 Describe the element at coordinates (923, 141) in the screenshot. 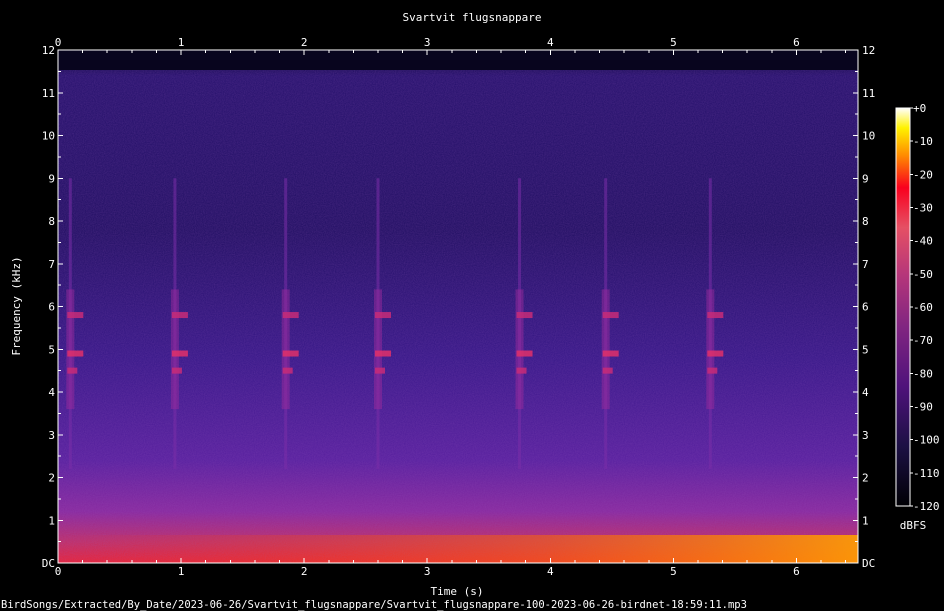

I see `colorbar-tick-label: -10` at that location.